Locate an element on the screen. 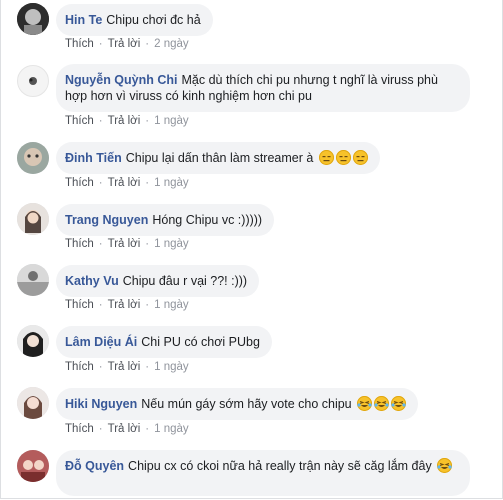  comment-author: Đỗ Quyên is located at coordinates (94, 466).